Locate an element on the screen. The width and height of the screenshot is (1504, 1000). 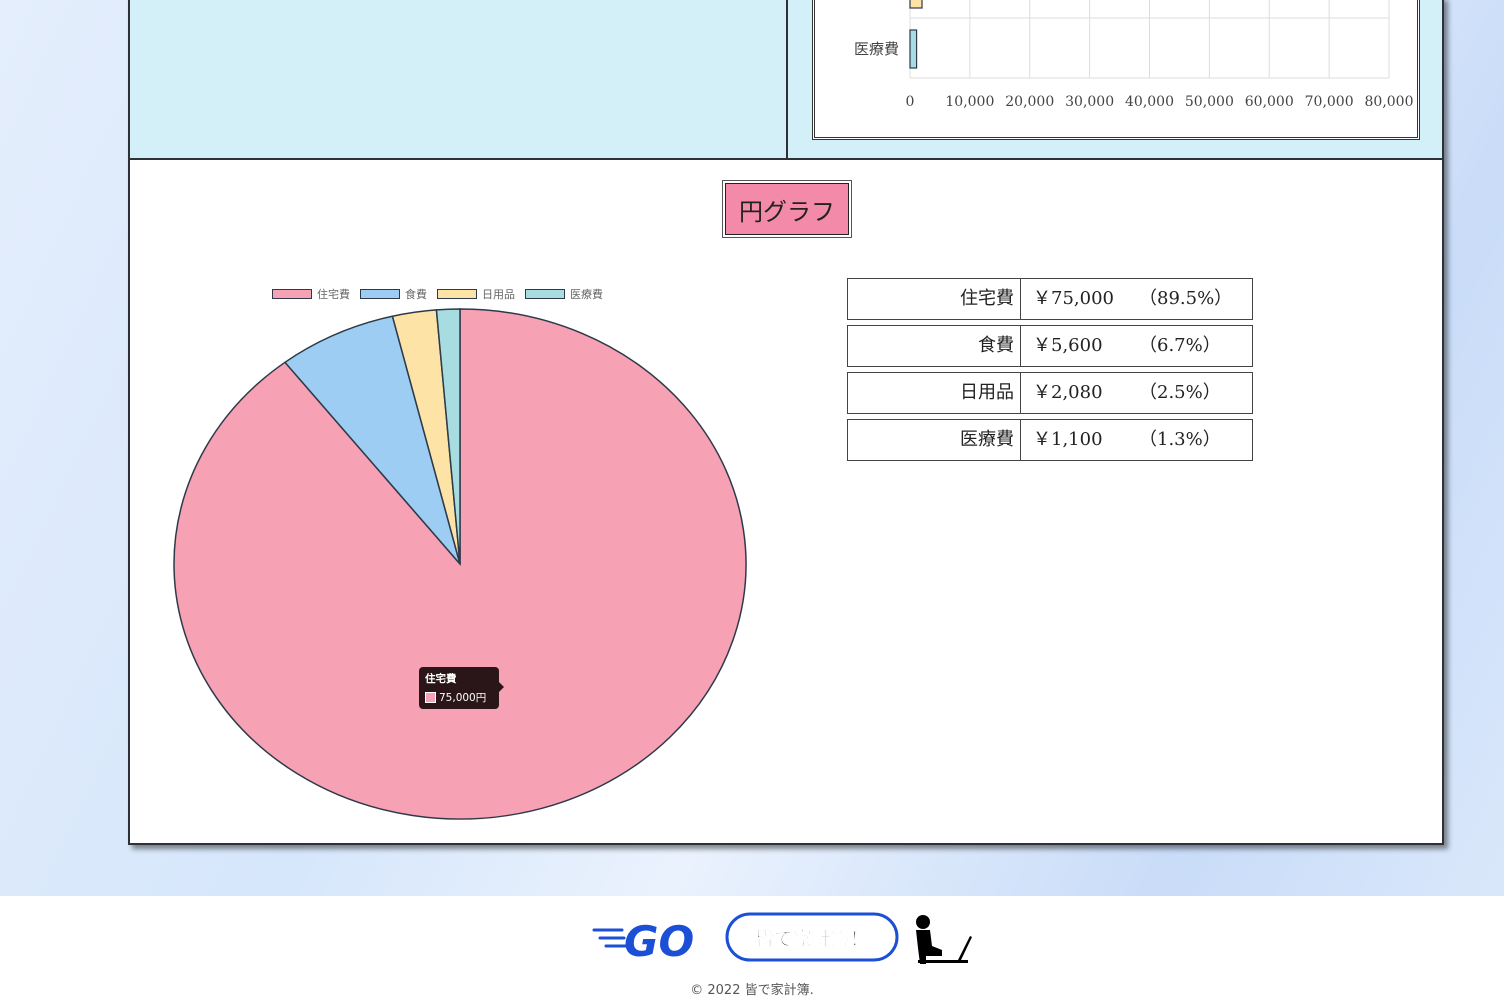
bar-x-tick: 60,000 is located at coordinates (1269, 102).